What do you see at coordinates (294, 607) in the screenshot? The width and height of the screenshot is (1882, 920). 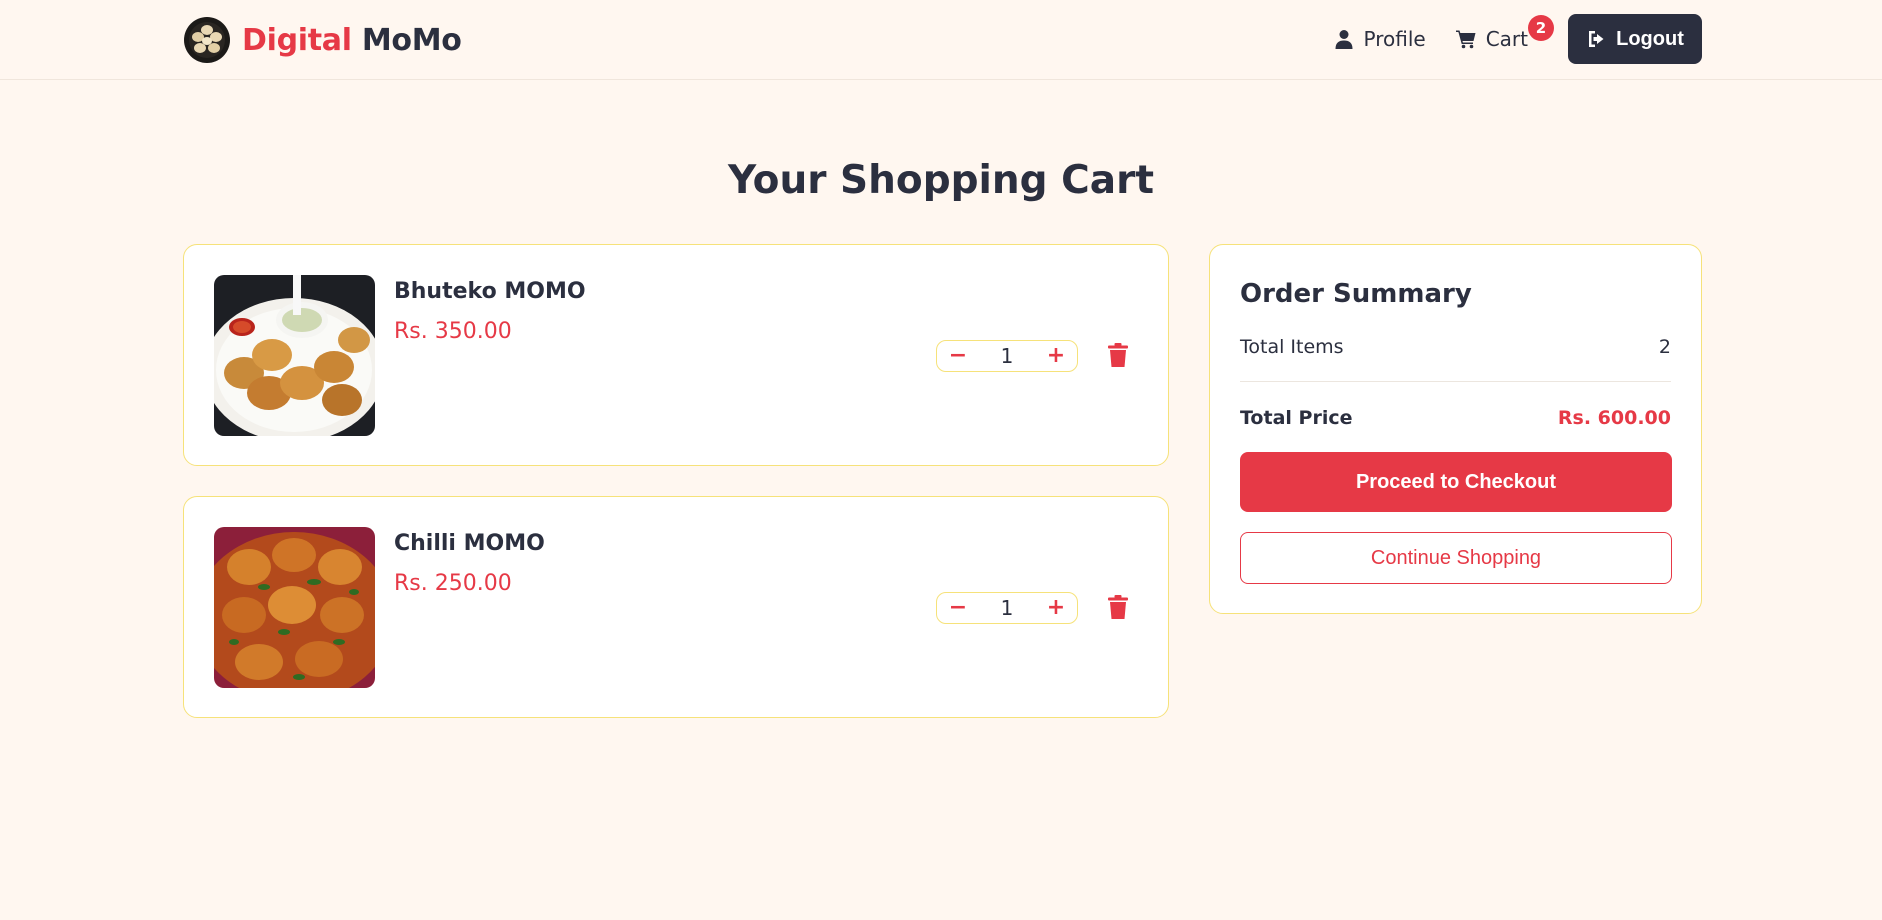 I see `chilli-momo-photo` at bounding box center [294, 607].